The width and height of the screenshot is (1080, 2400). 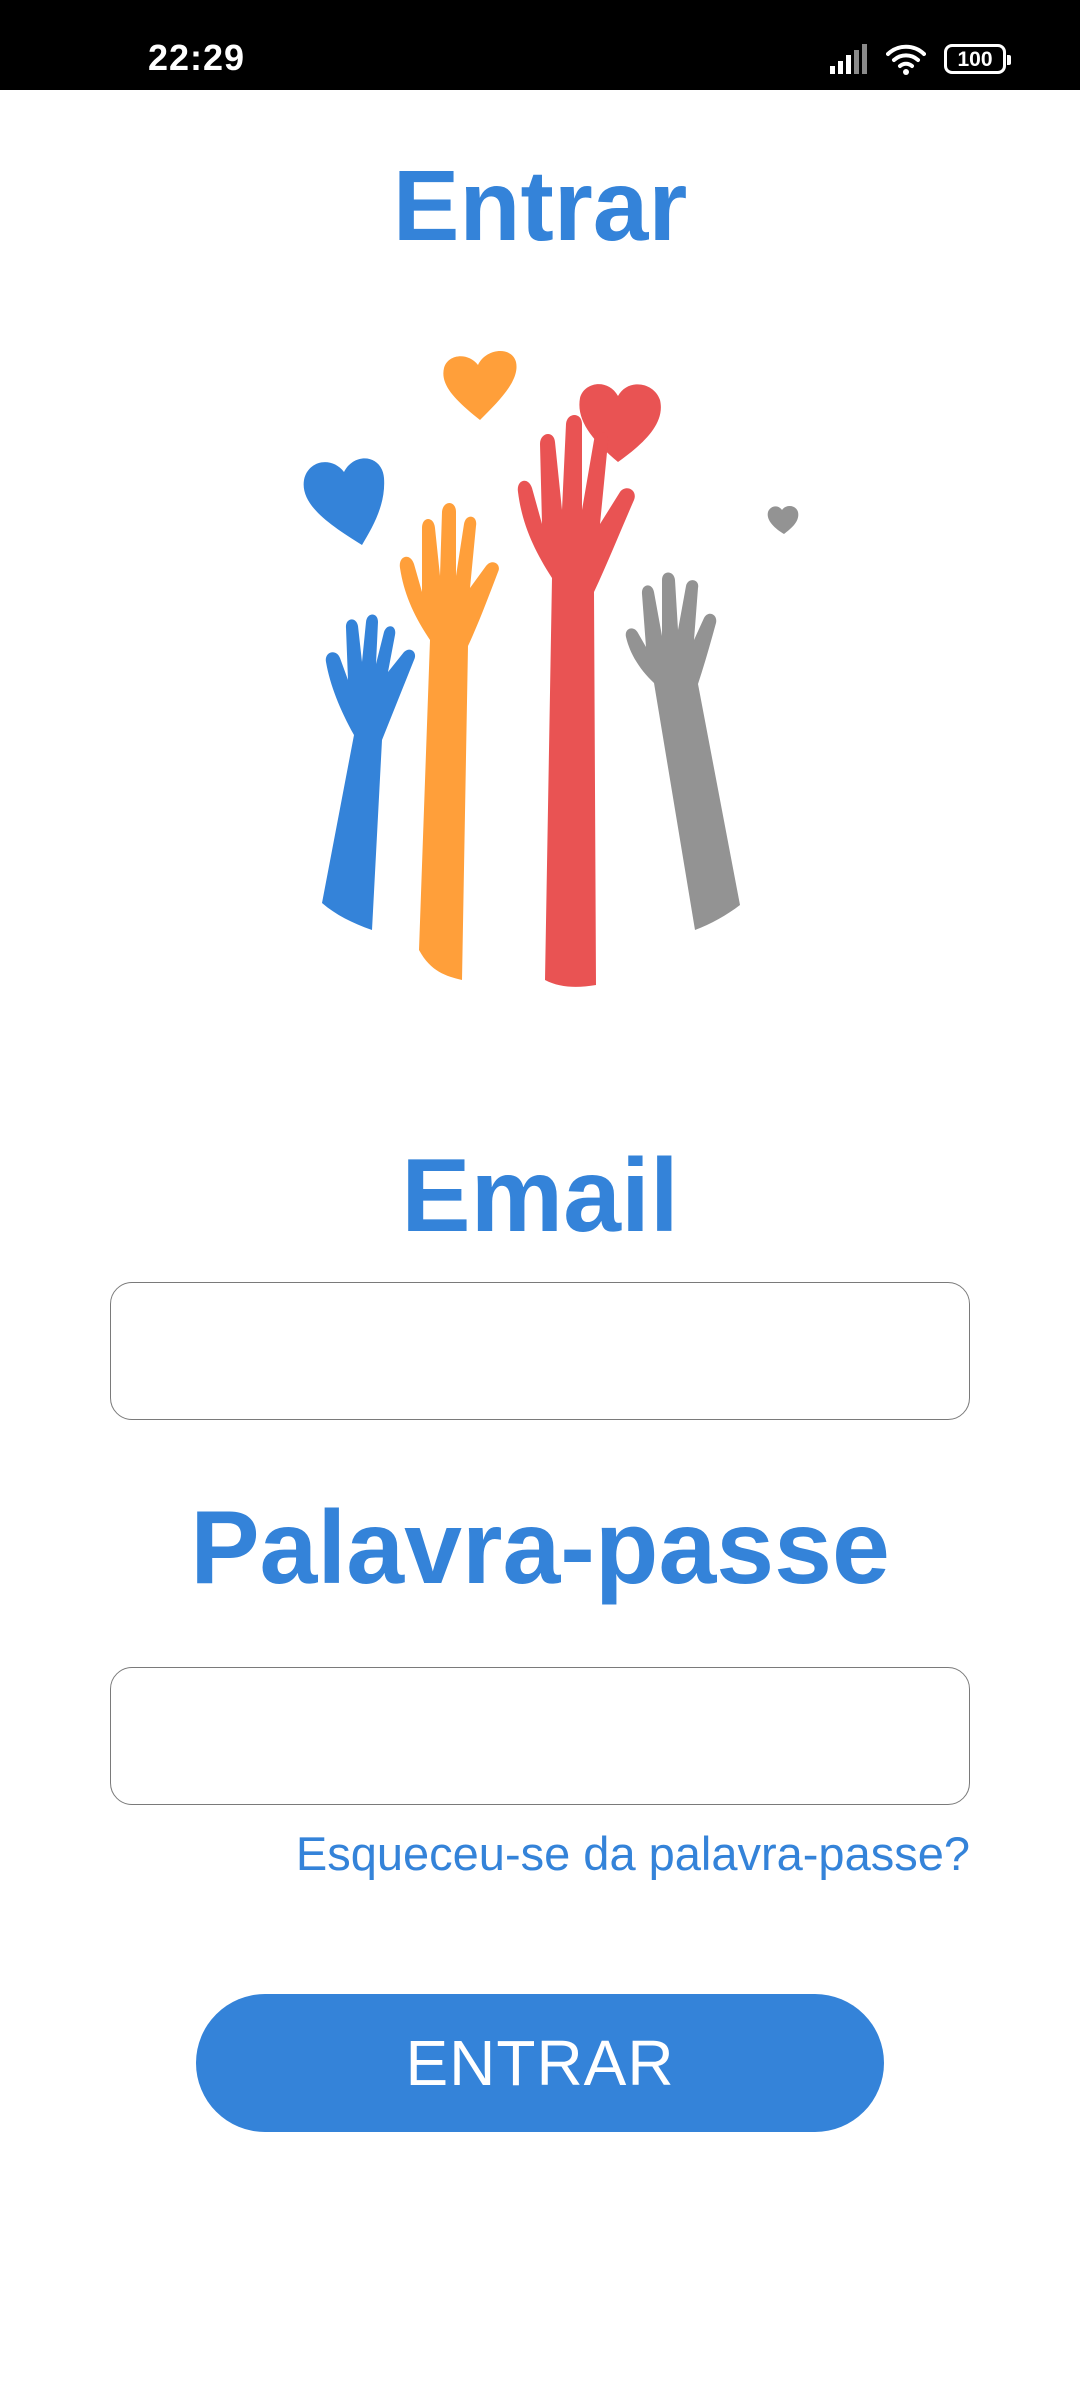 I want to click on raised-hands-hearts-illustration, so click(x=551, y=669).